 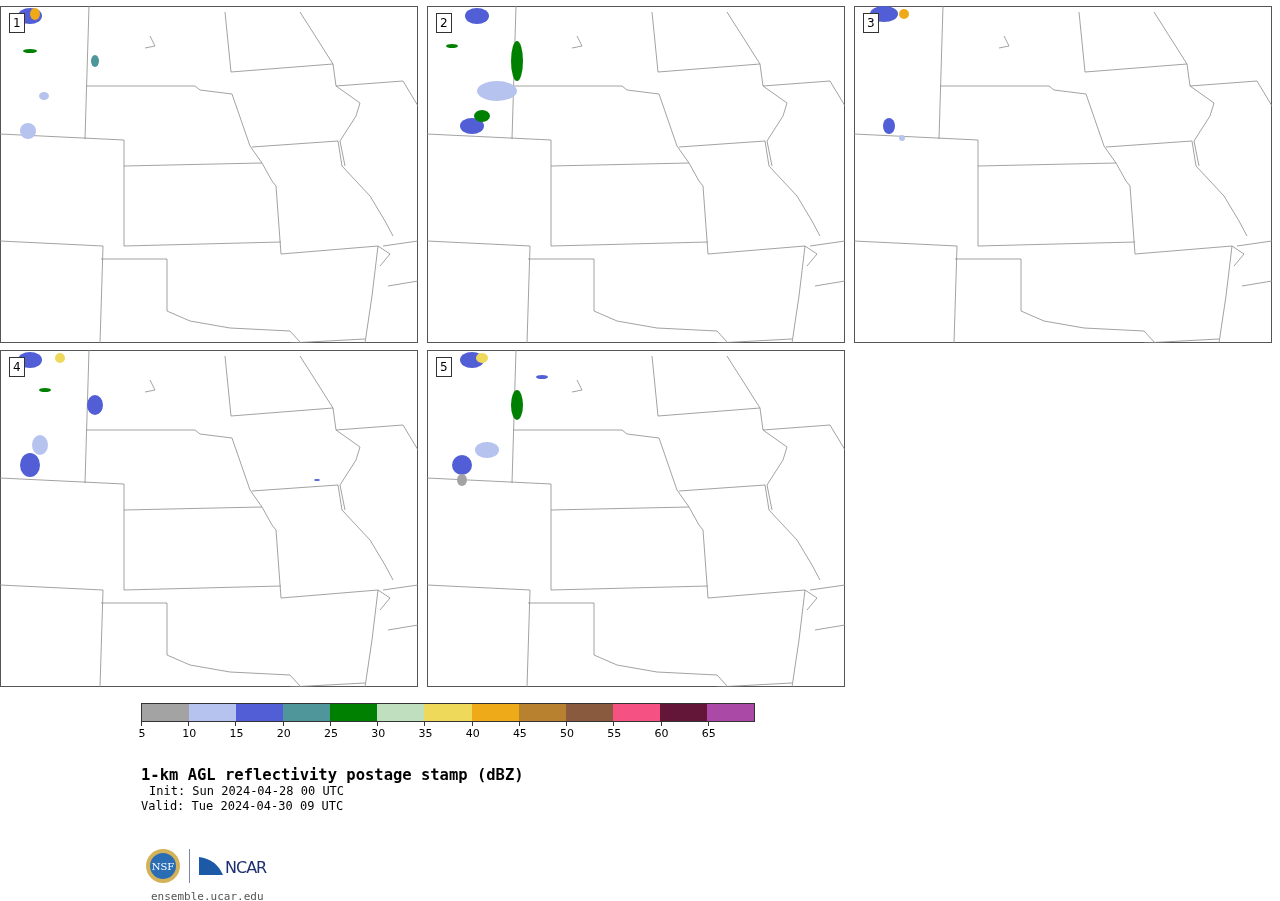 What do you see at coordinates (17, 367) in the screenshot?
I see `panel-number: 4` at bounding box center [17, 367].